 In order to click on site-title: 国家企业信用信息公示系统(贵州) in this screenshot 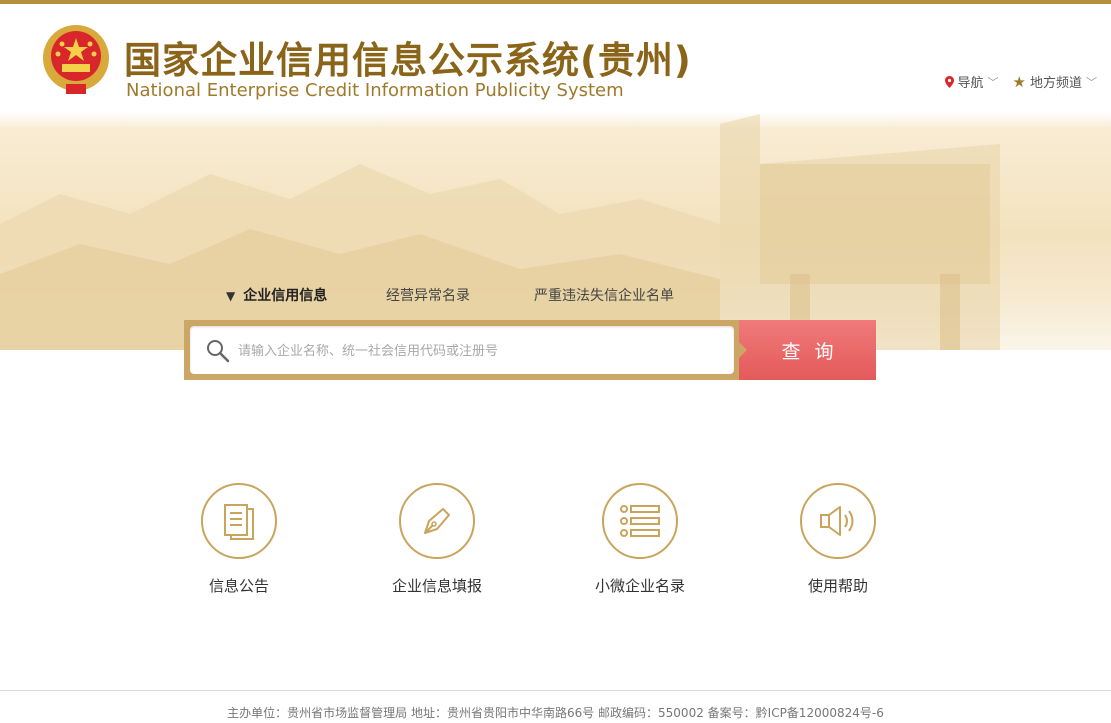, I will do `click(408, 60)`.